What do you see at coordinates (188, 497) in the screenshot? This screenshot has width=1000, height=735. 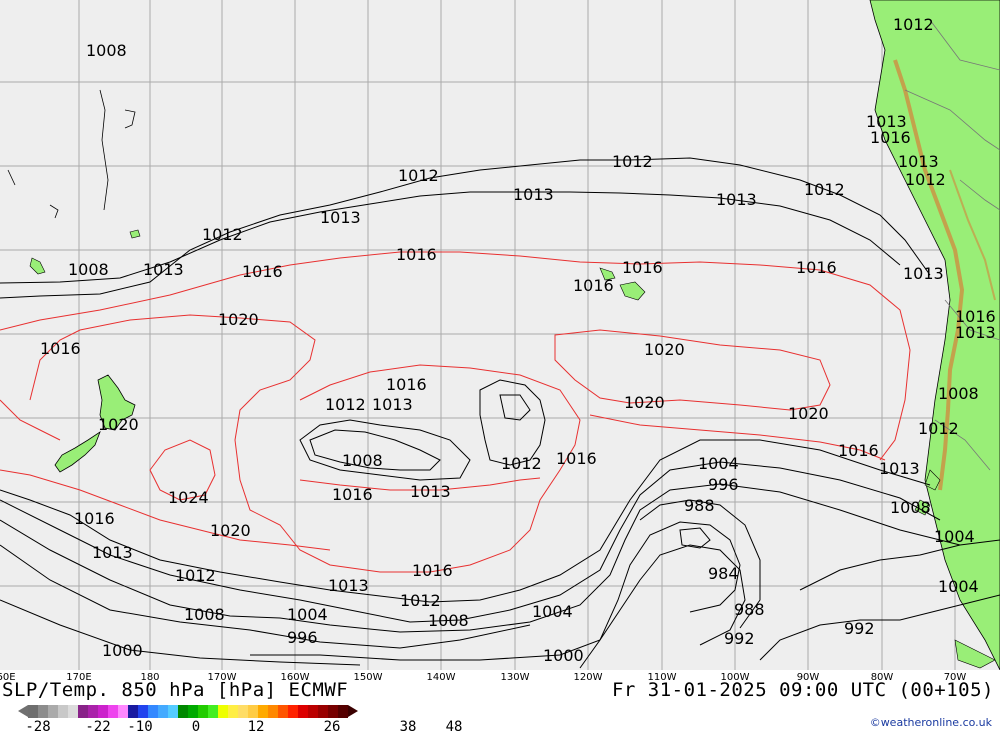 I see `isobar-label: 1024` at bounding box center [188, 497].